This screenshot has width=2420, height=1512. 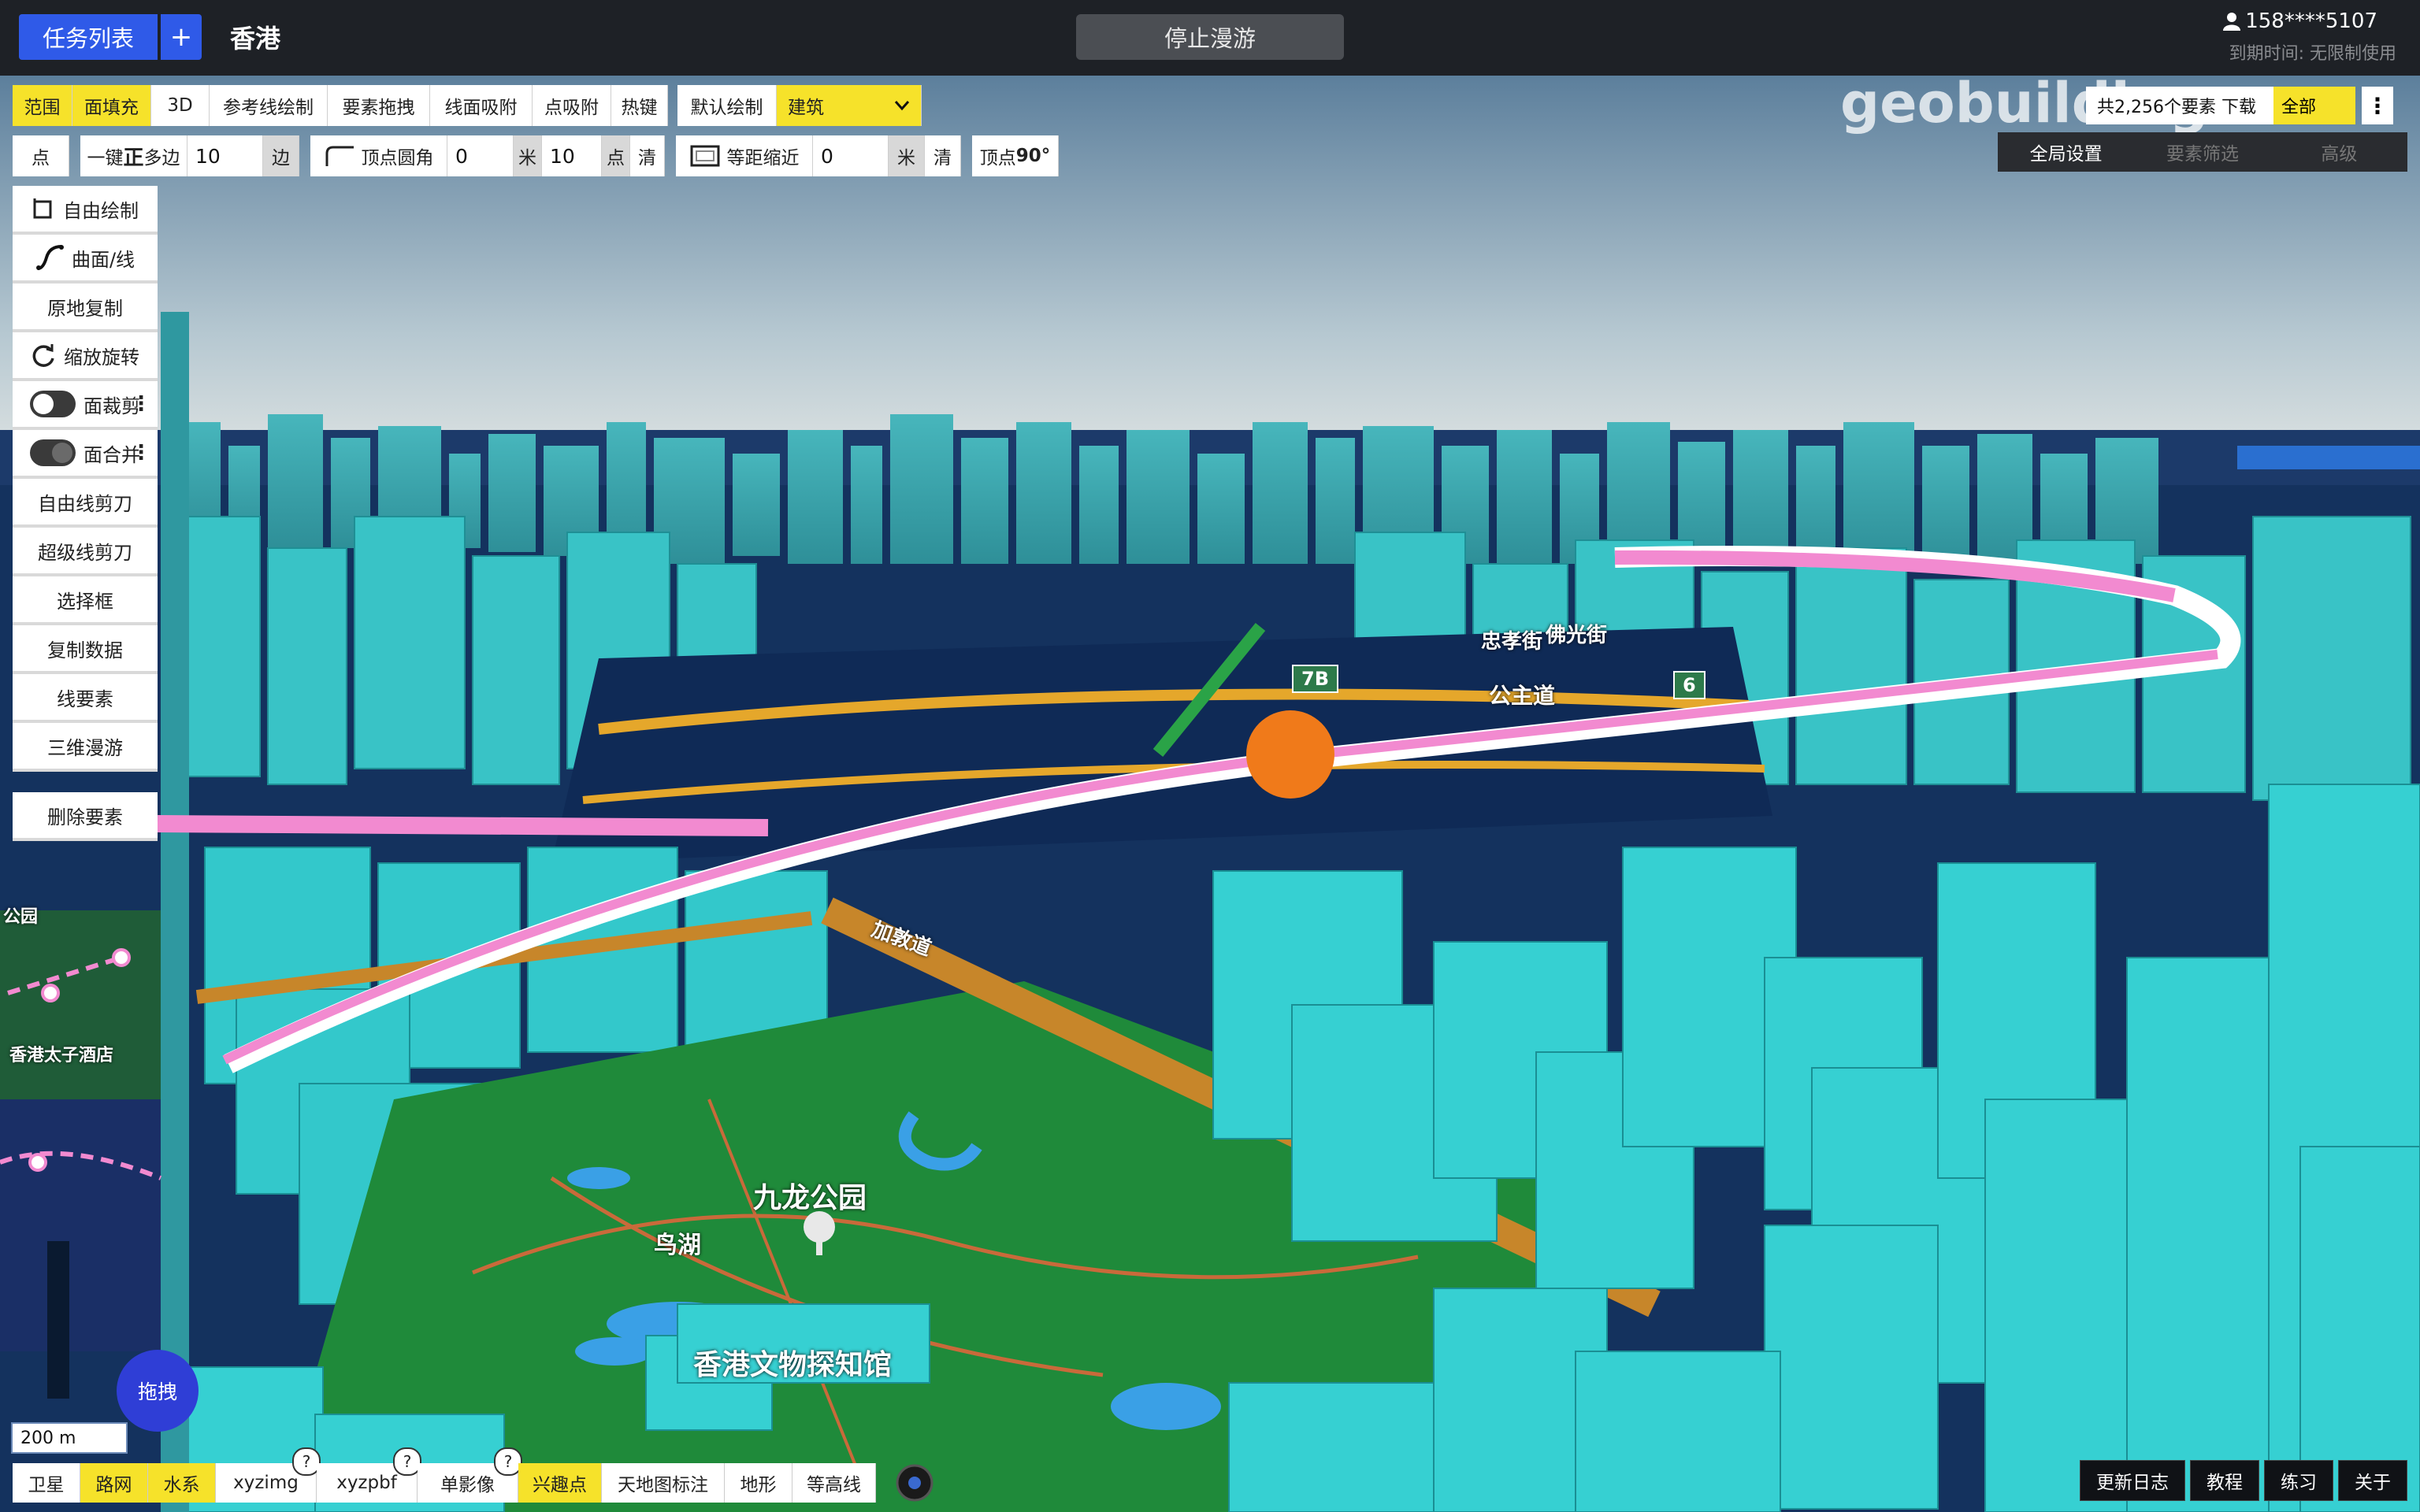 I want to click on layer-select-value: 建筑, so click(x=806, y=108).